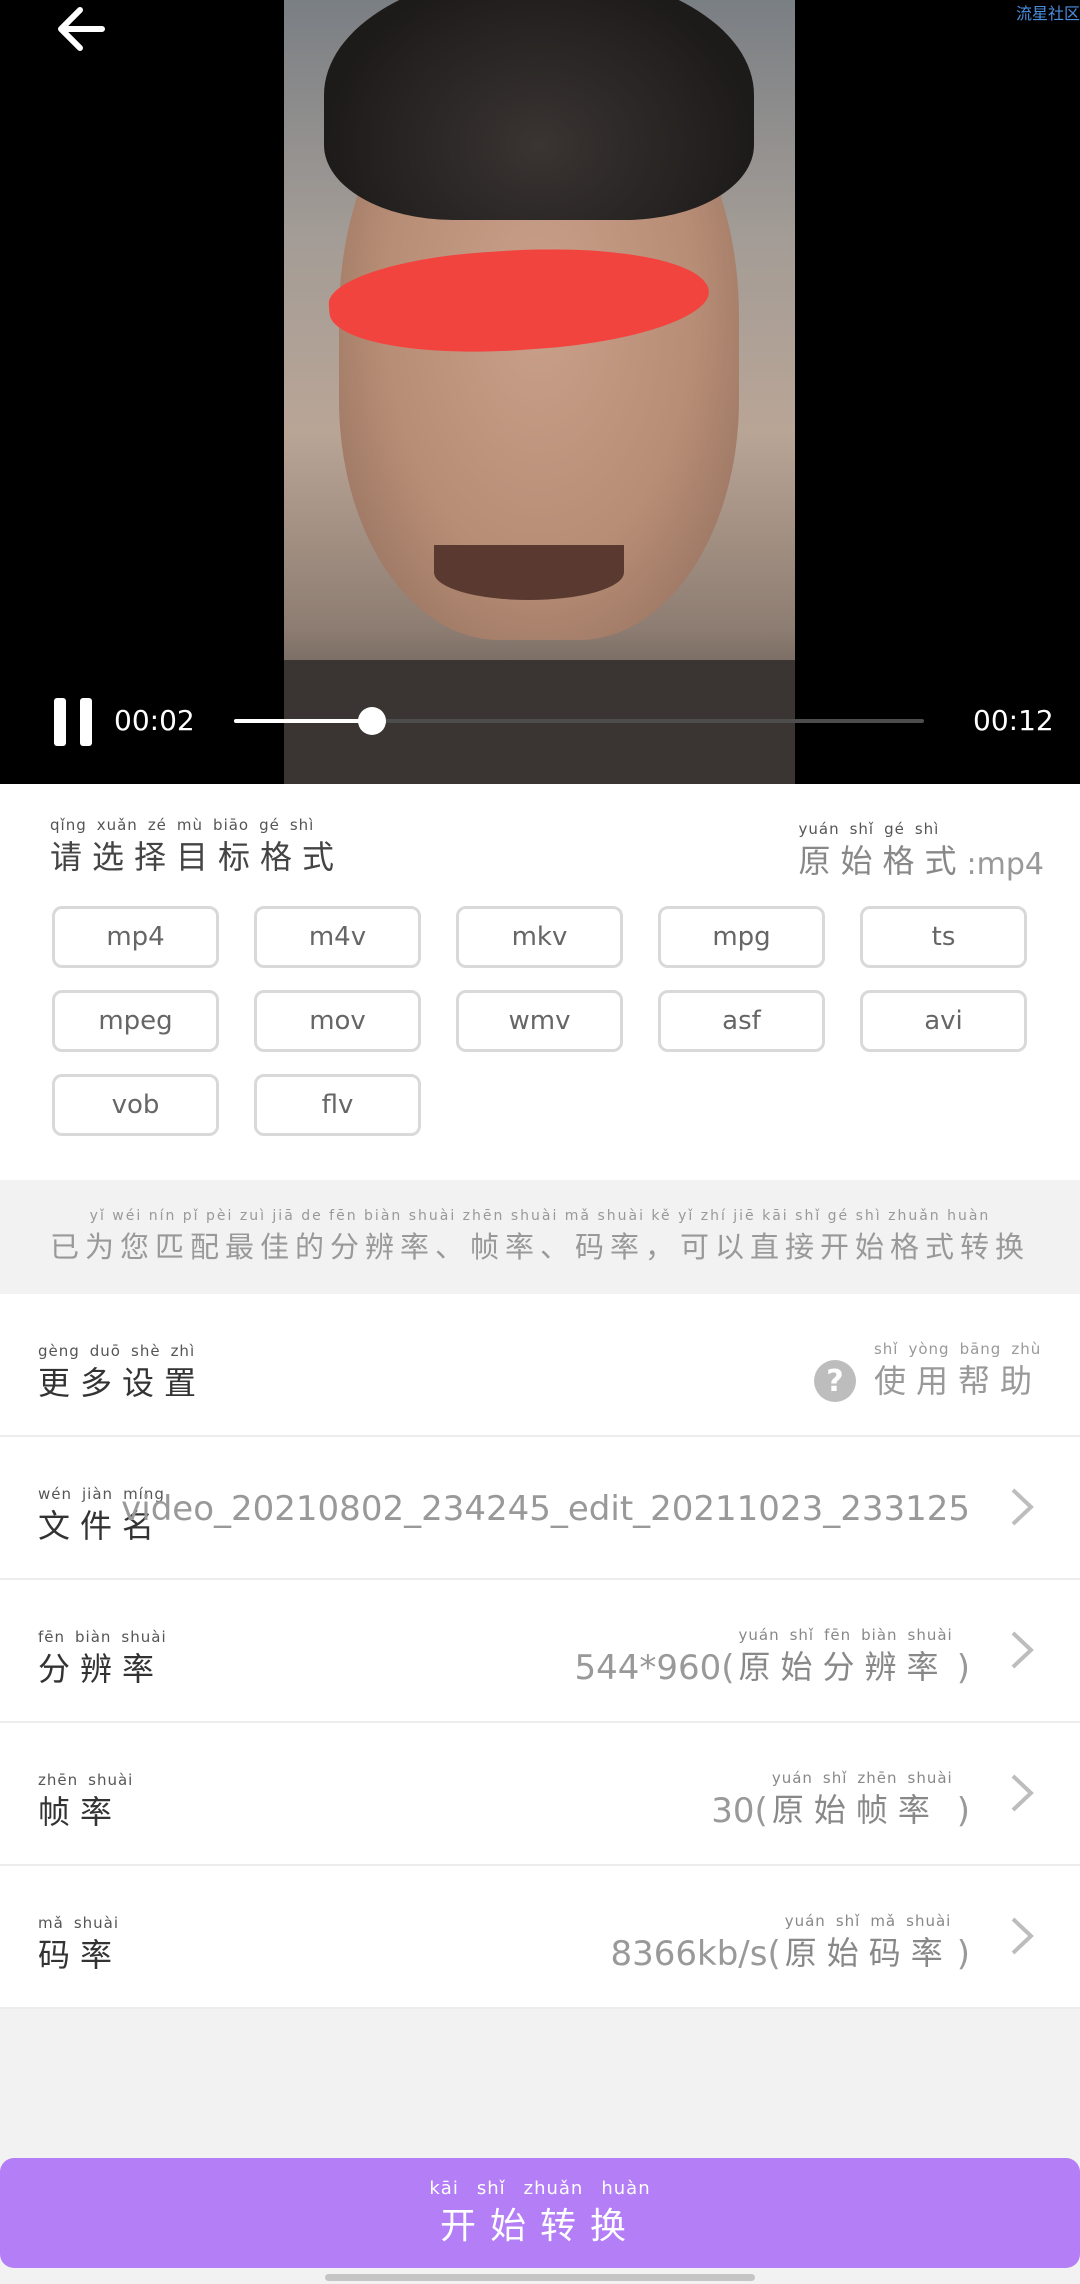  I want to click on original-format-value: :mp4, so click(1005, 864).